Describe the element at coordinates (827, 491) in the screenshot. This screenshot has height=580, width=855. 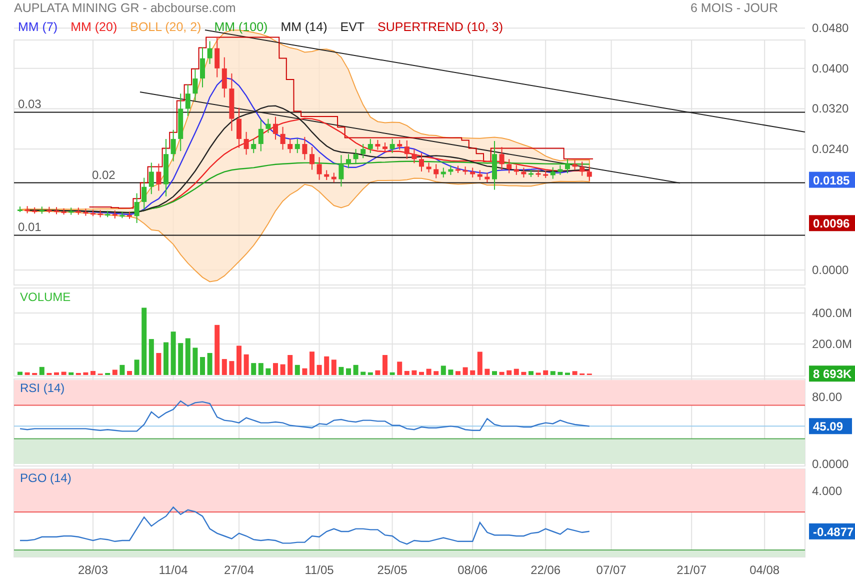
I see `axis-label: 4.000` at that location.